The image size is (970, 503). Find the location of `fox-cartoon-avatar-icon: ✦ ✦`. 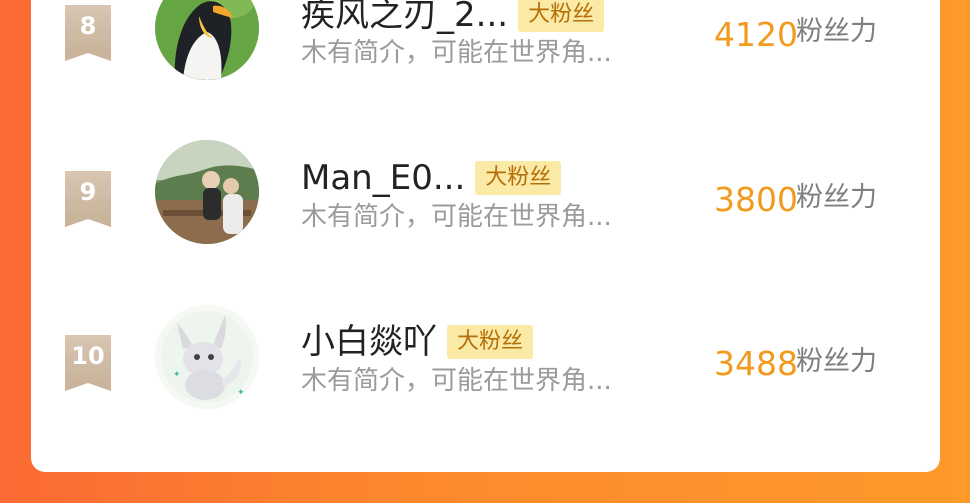

fox-cartoon-avatar-icon: ✦ ✦ is located at coordinates (207, 357).